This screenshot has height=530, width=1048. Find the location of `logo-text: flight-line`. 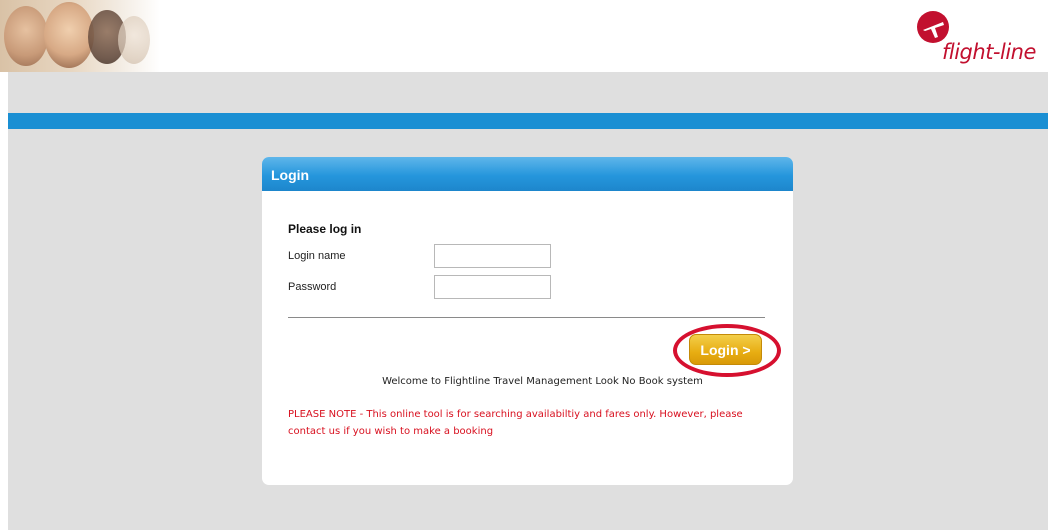

logo-text: flight-line is located at coordinates (989, 52).